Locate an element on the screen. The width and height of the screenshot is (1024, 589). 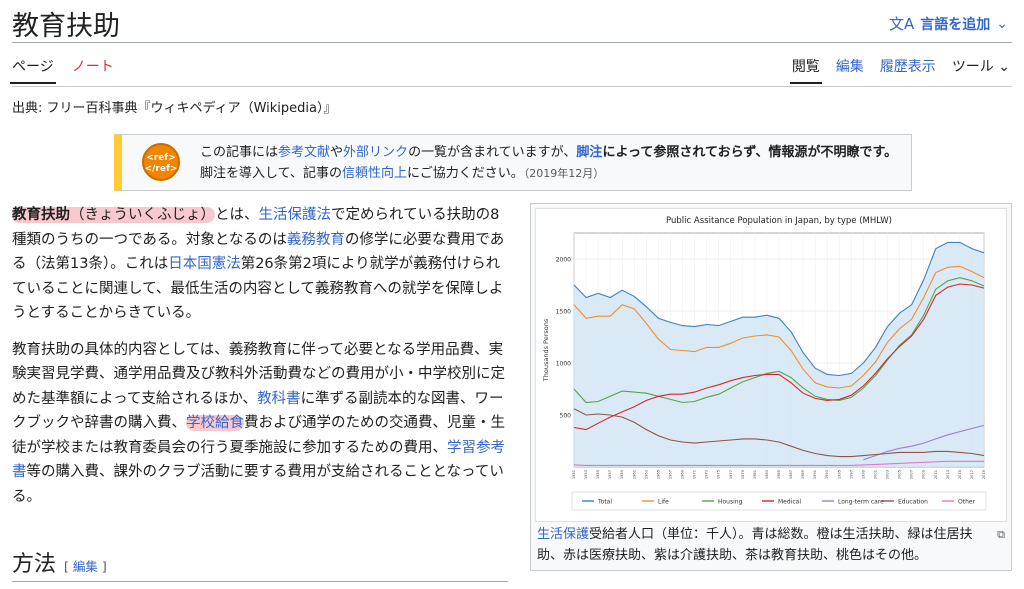
section-edit-link: [ 編集 ] is located at coordinates (85, 566).